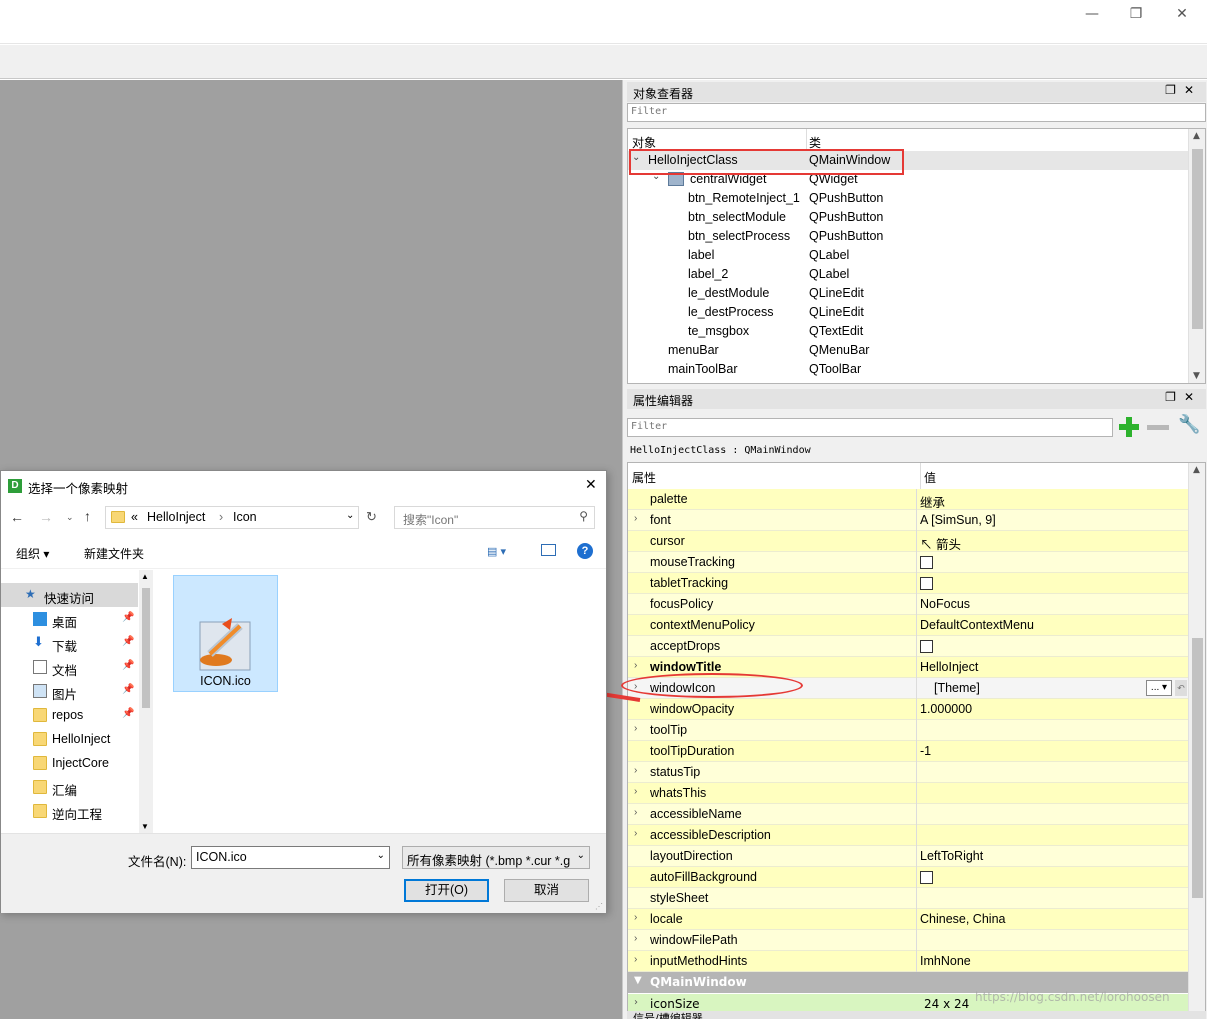 The height and width of the screenshot is (1019, 1207). Describe the element at coordinates (303, 553) in the screenshot. I see `command-bar: 组织 ▾ 新建文件夹 ▤ ▾ ?` at that location.